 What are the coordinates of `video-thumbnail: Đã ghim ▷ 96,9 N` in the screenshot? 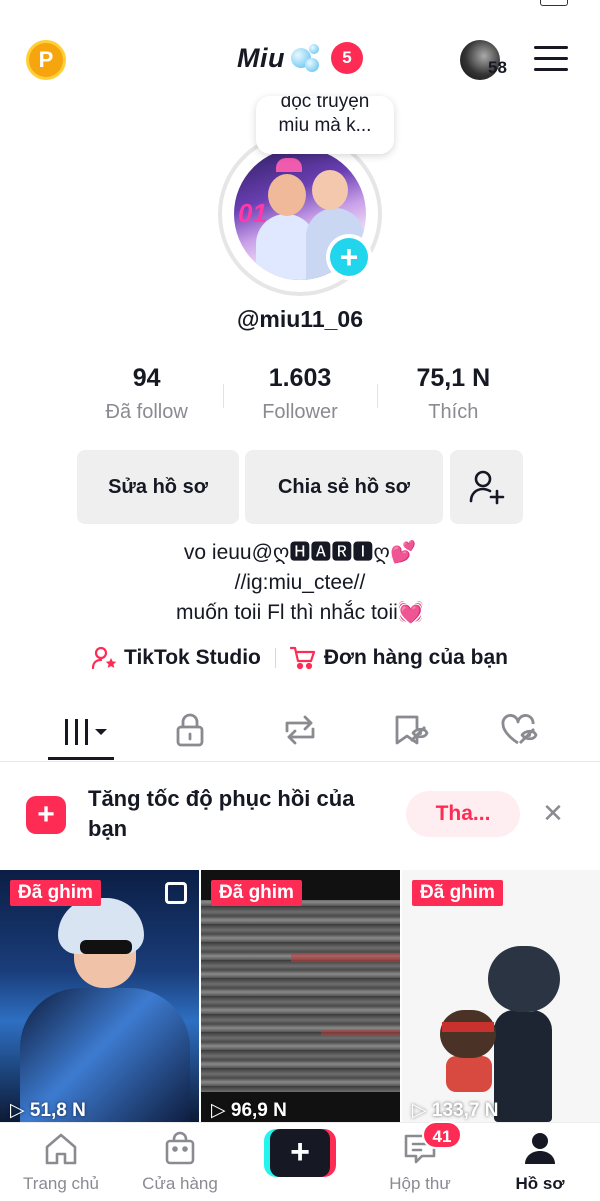 It's located at (300, 996).